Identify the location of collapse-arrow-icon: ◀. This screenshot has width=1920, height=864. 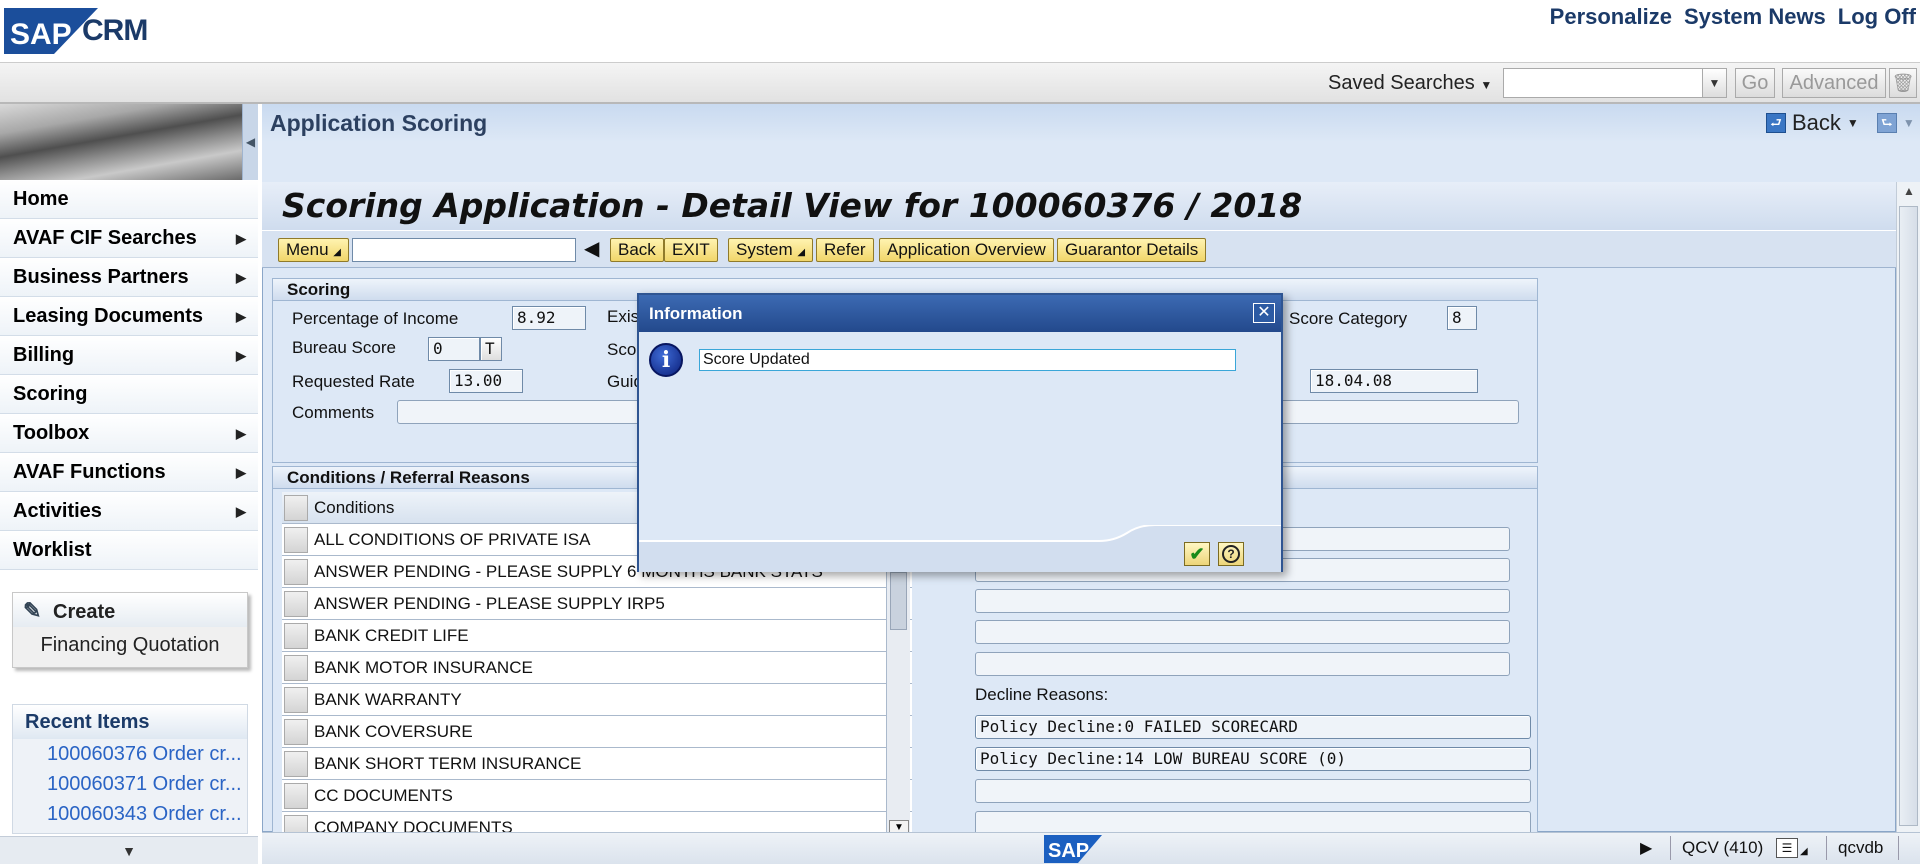
(591, 248).